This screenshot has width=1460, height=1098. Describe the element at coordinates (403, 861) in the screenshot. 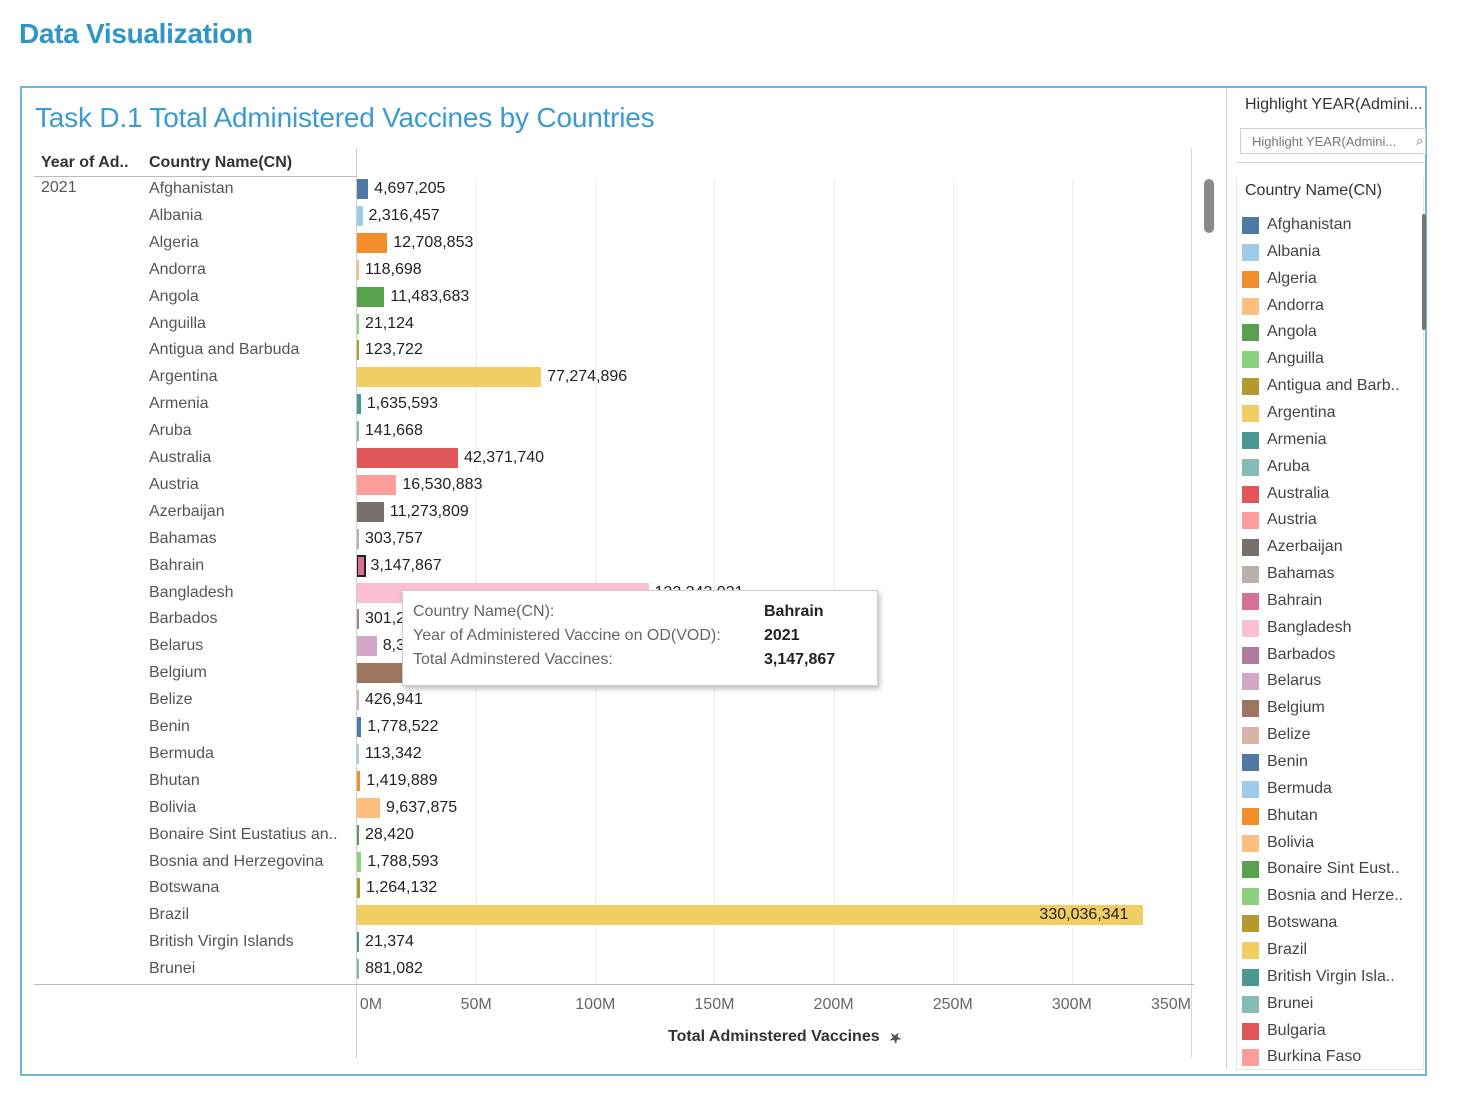

I see `bar-value-label: 1,788,593` at that location.